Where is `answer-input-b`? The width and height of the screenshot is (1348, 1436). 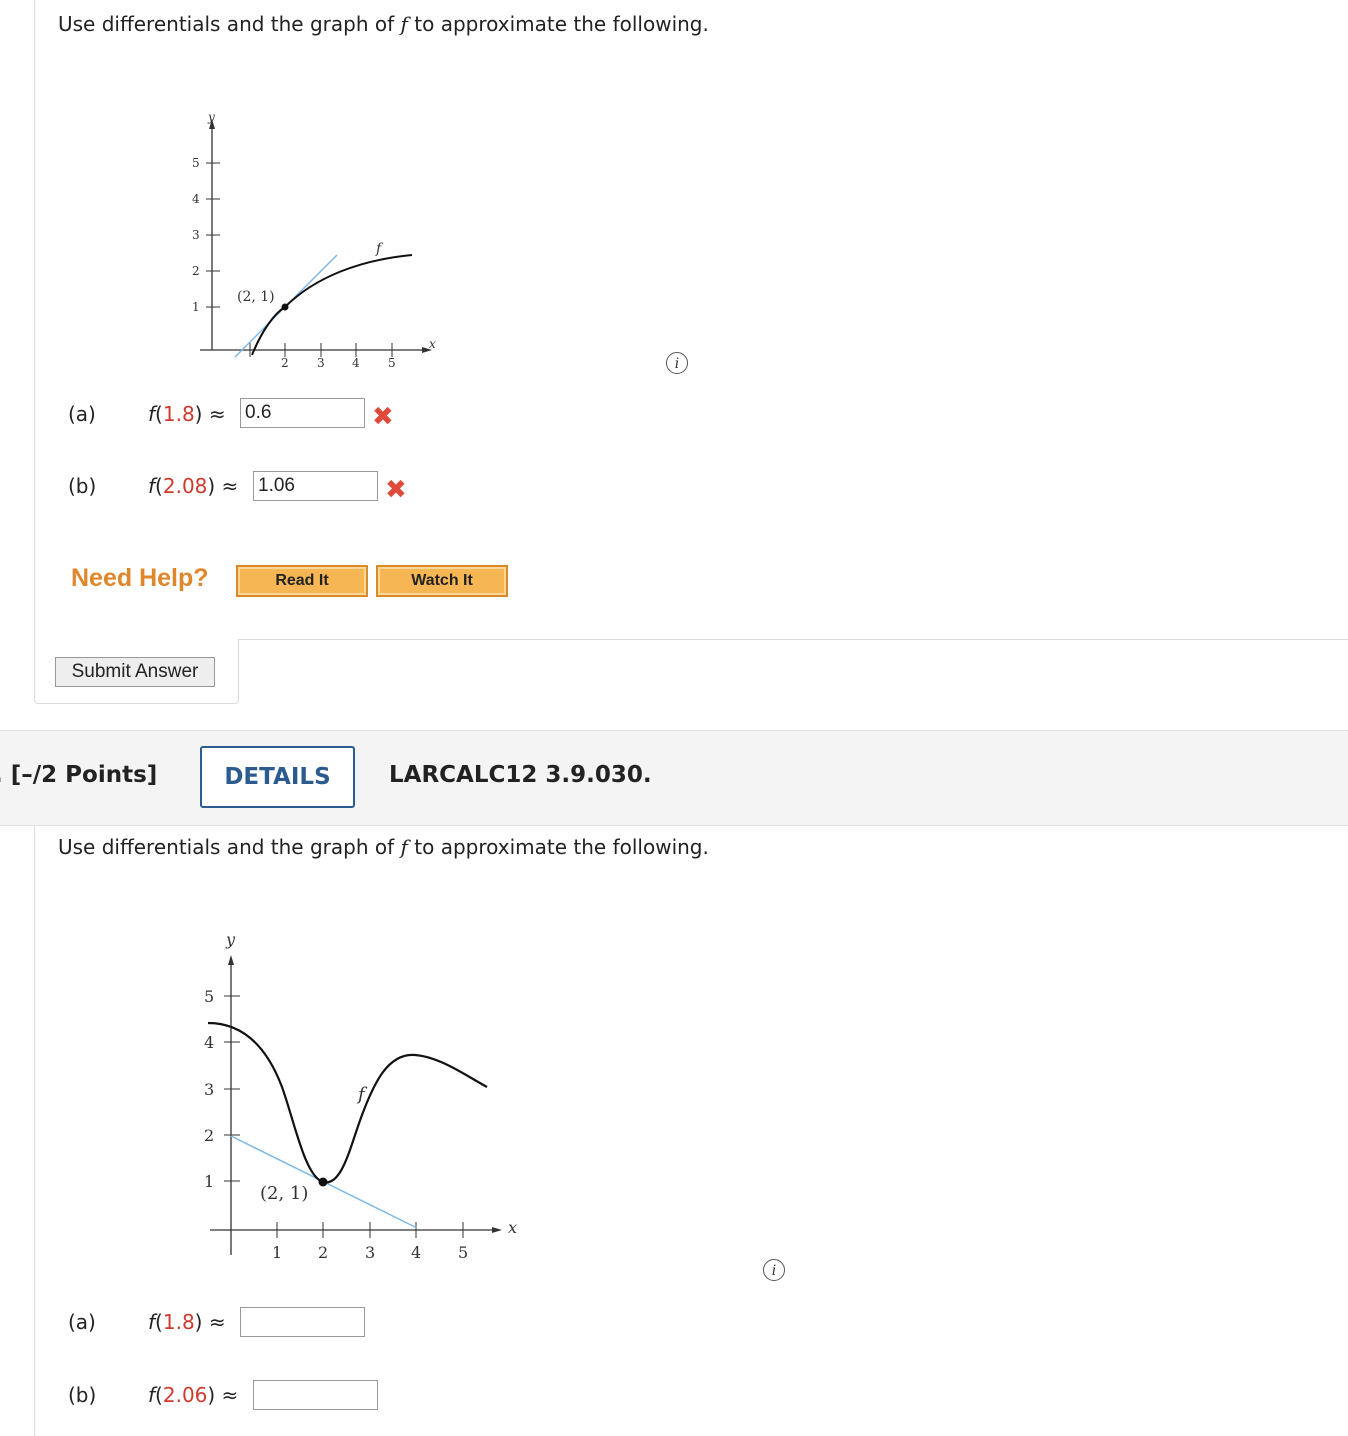 answer-input-b is located at coordinates (315, 1395).